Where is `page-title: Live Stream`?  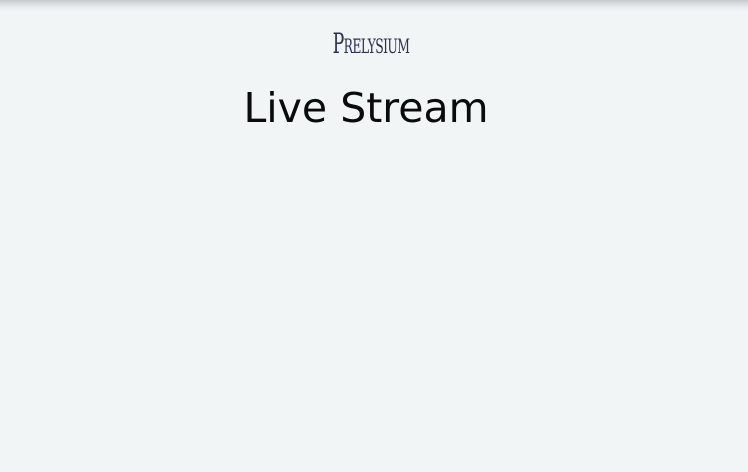 page-title: Live Stream is located at coordinates (366, 108).